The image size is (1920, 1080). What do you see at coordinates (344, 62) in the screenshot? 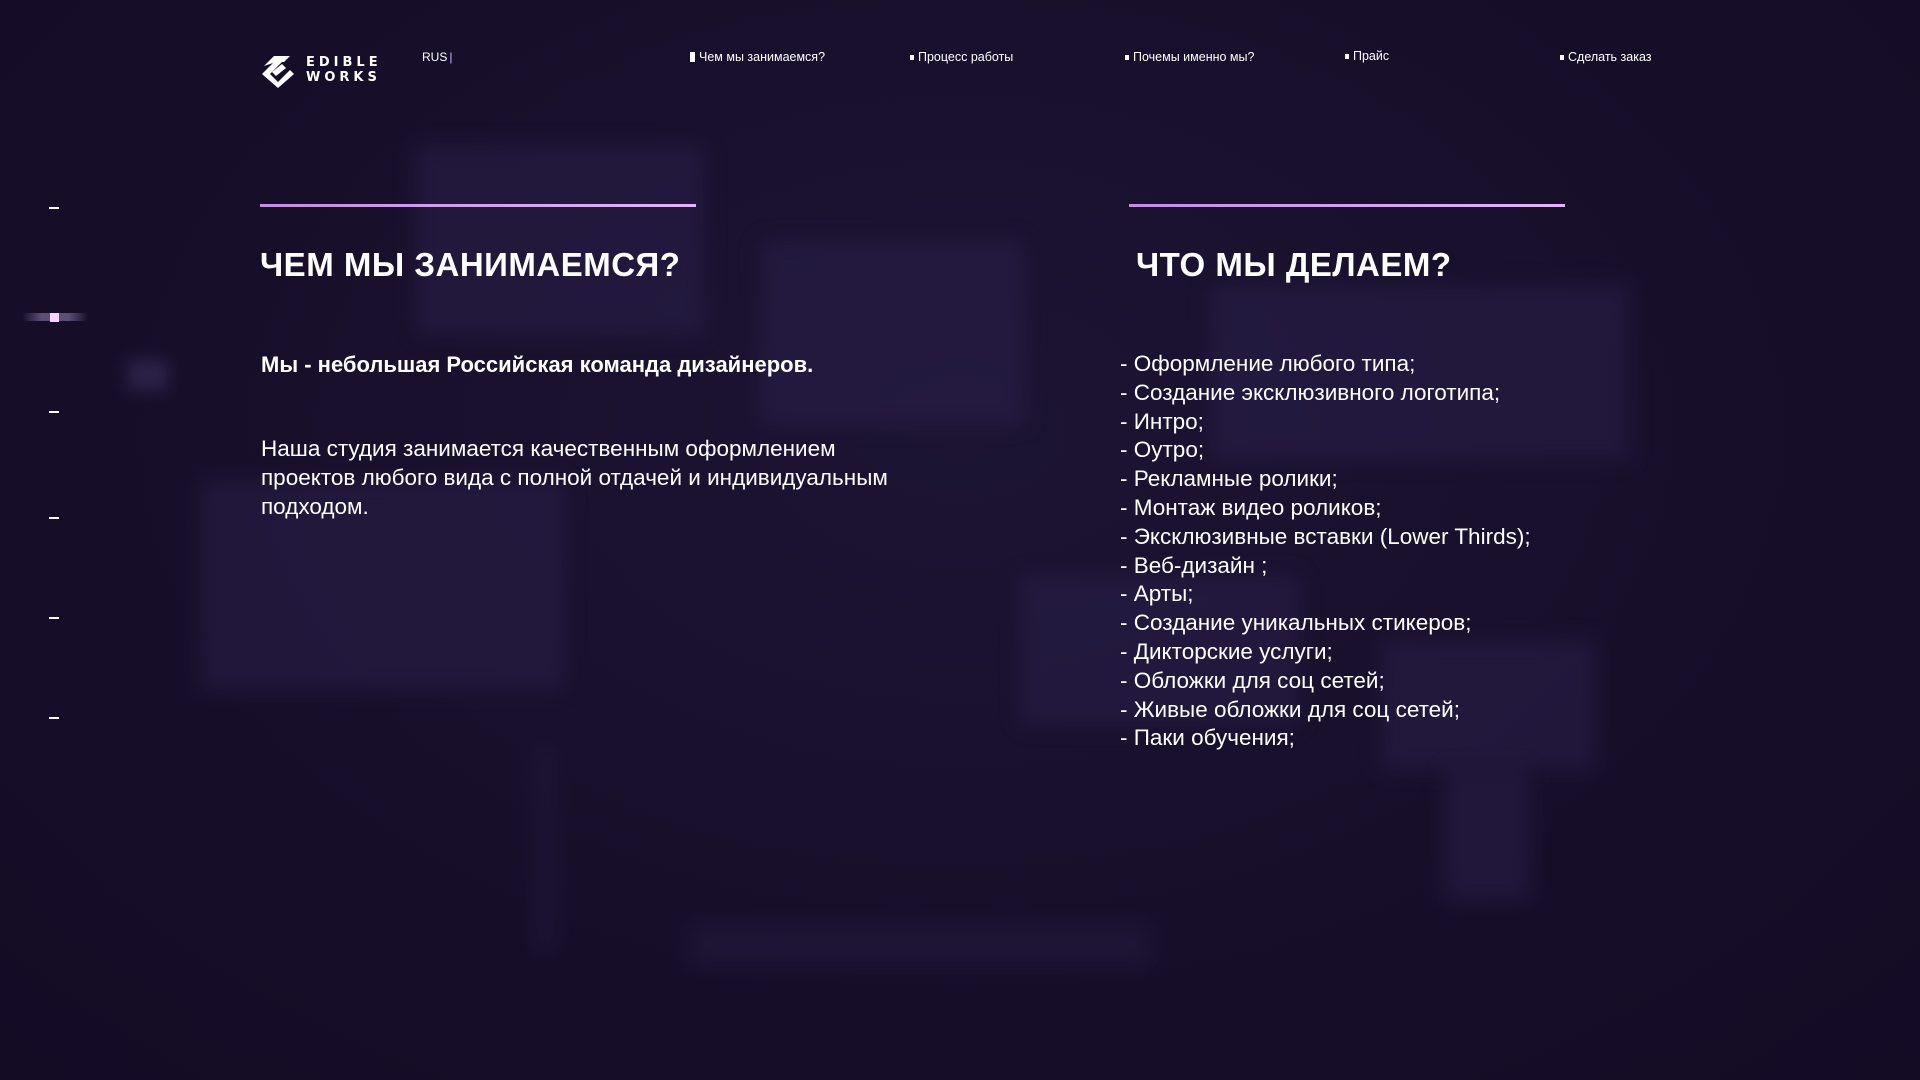
I see `logo-line-1: EDIBLE` at bounding box center [344, 62].